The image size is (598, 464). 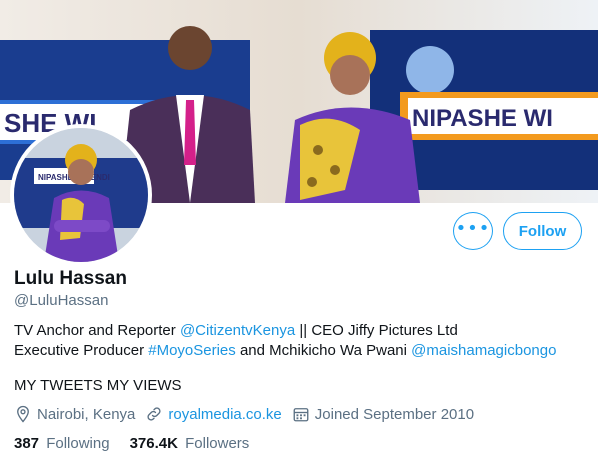 What do you see at coordinates (192, 350) in the screenshot?
I see `hashtag-link-moyoseries: #MoyoSeries` at bounding box center [192, 350].